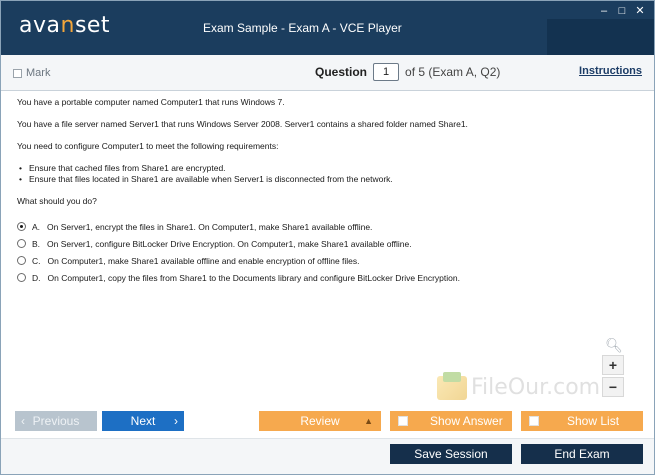 The image size is (655, 475). What do you see at coordinates (640, 11) in the screenshot?
I see `close-button: ✕` at bounding box center [640, 11].